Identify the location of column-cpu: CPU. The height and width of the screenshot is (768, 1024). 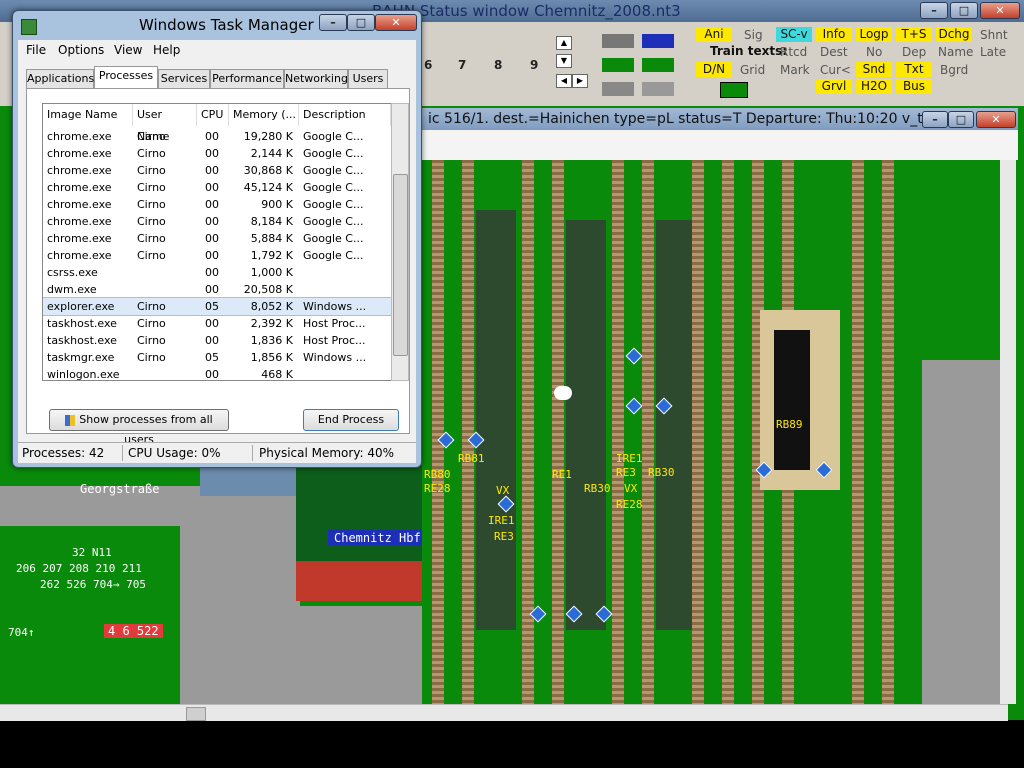
(213, 115).